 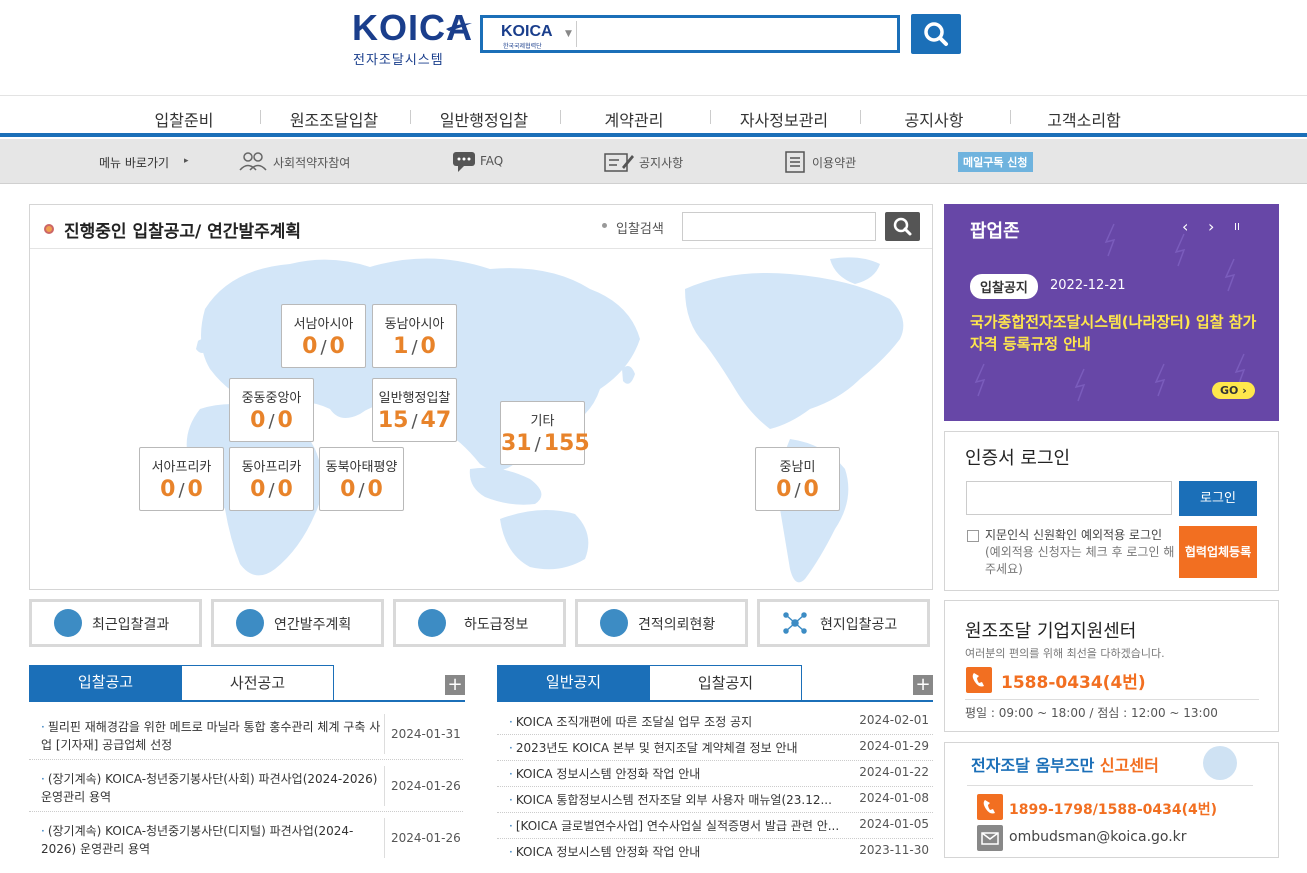 I want to click on region-northeast-asia-pacific: 동북아태평양 0/0, so click(x=361, y=479).